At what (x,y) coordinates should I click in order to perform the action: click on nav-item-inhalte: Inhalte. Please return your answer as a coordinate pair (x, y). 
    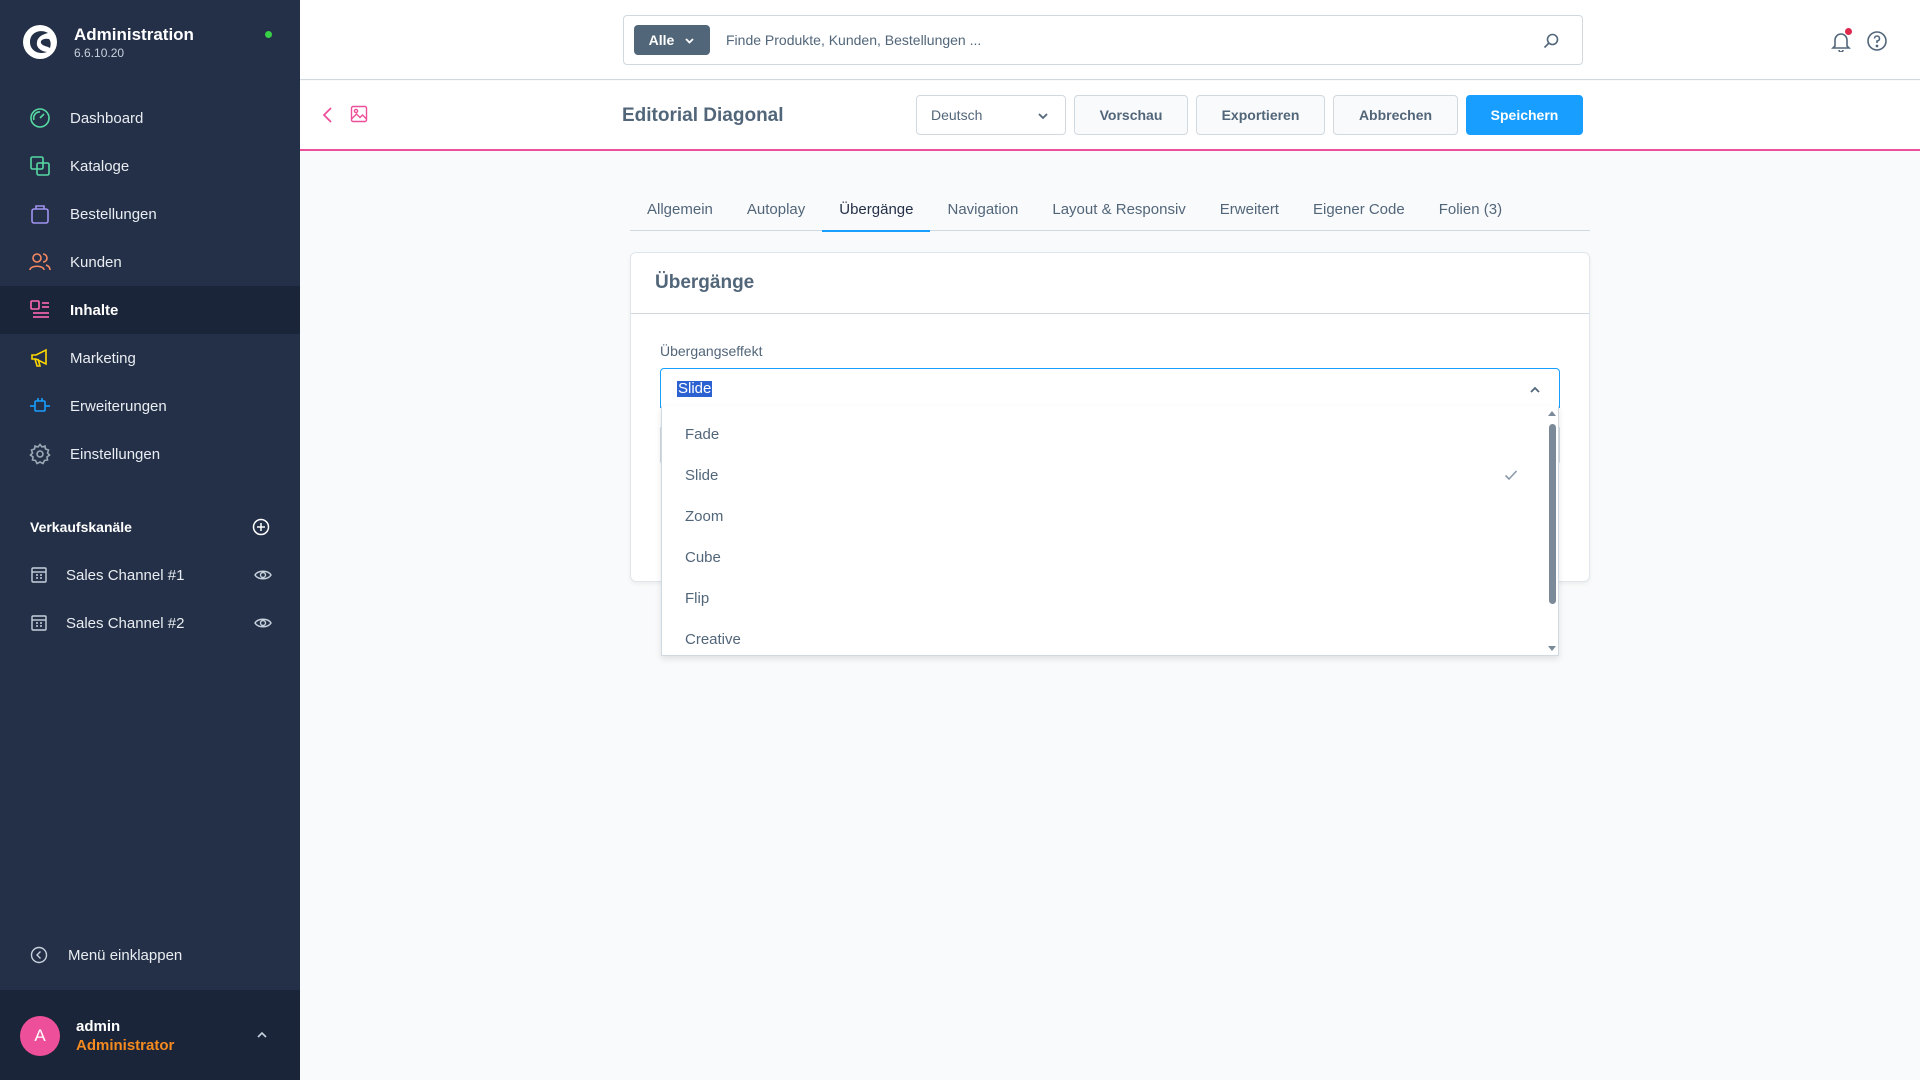
    Looking at the image, I should click on (150, 310).